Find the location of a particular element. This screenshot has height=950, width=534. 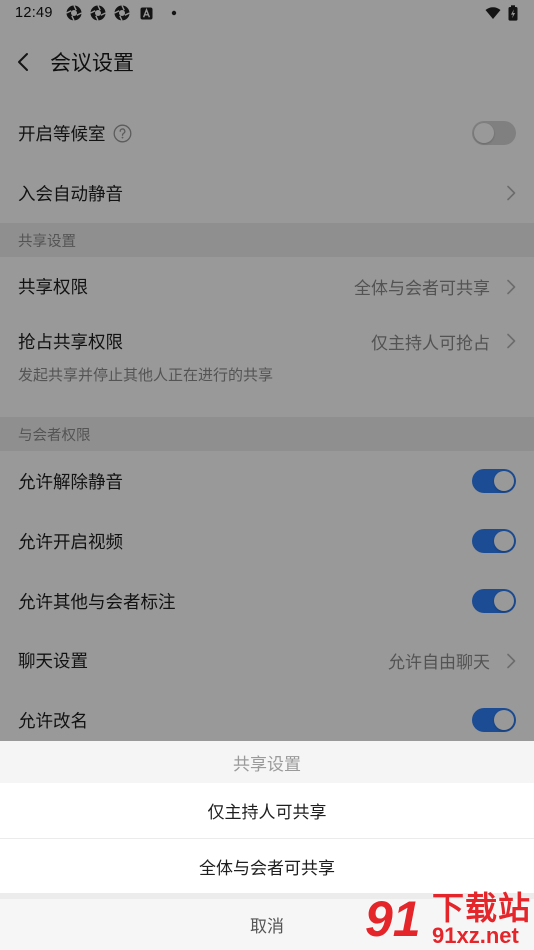

option-all-participants: 全体与会者可共享 is located at coordinates (267, 866).